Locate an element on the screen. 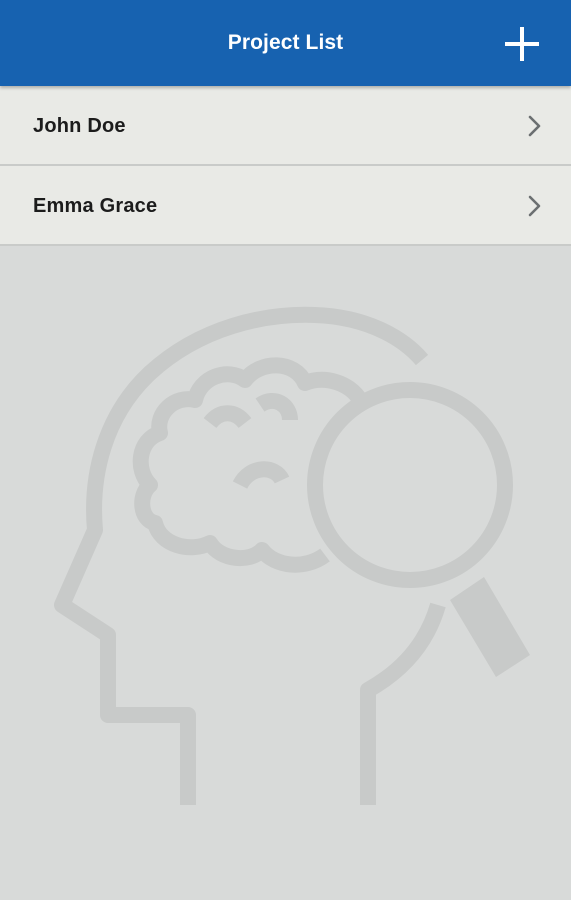  project-item-label: John Doe is located at coordinates (79, 126).